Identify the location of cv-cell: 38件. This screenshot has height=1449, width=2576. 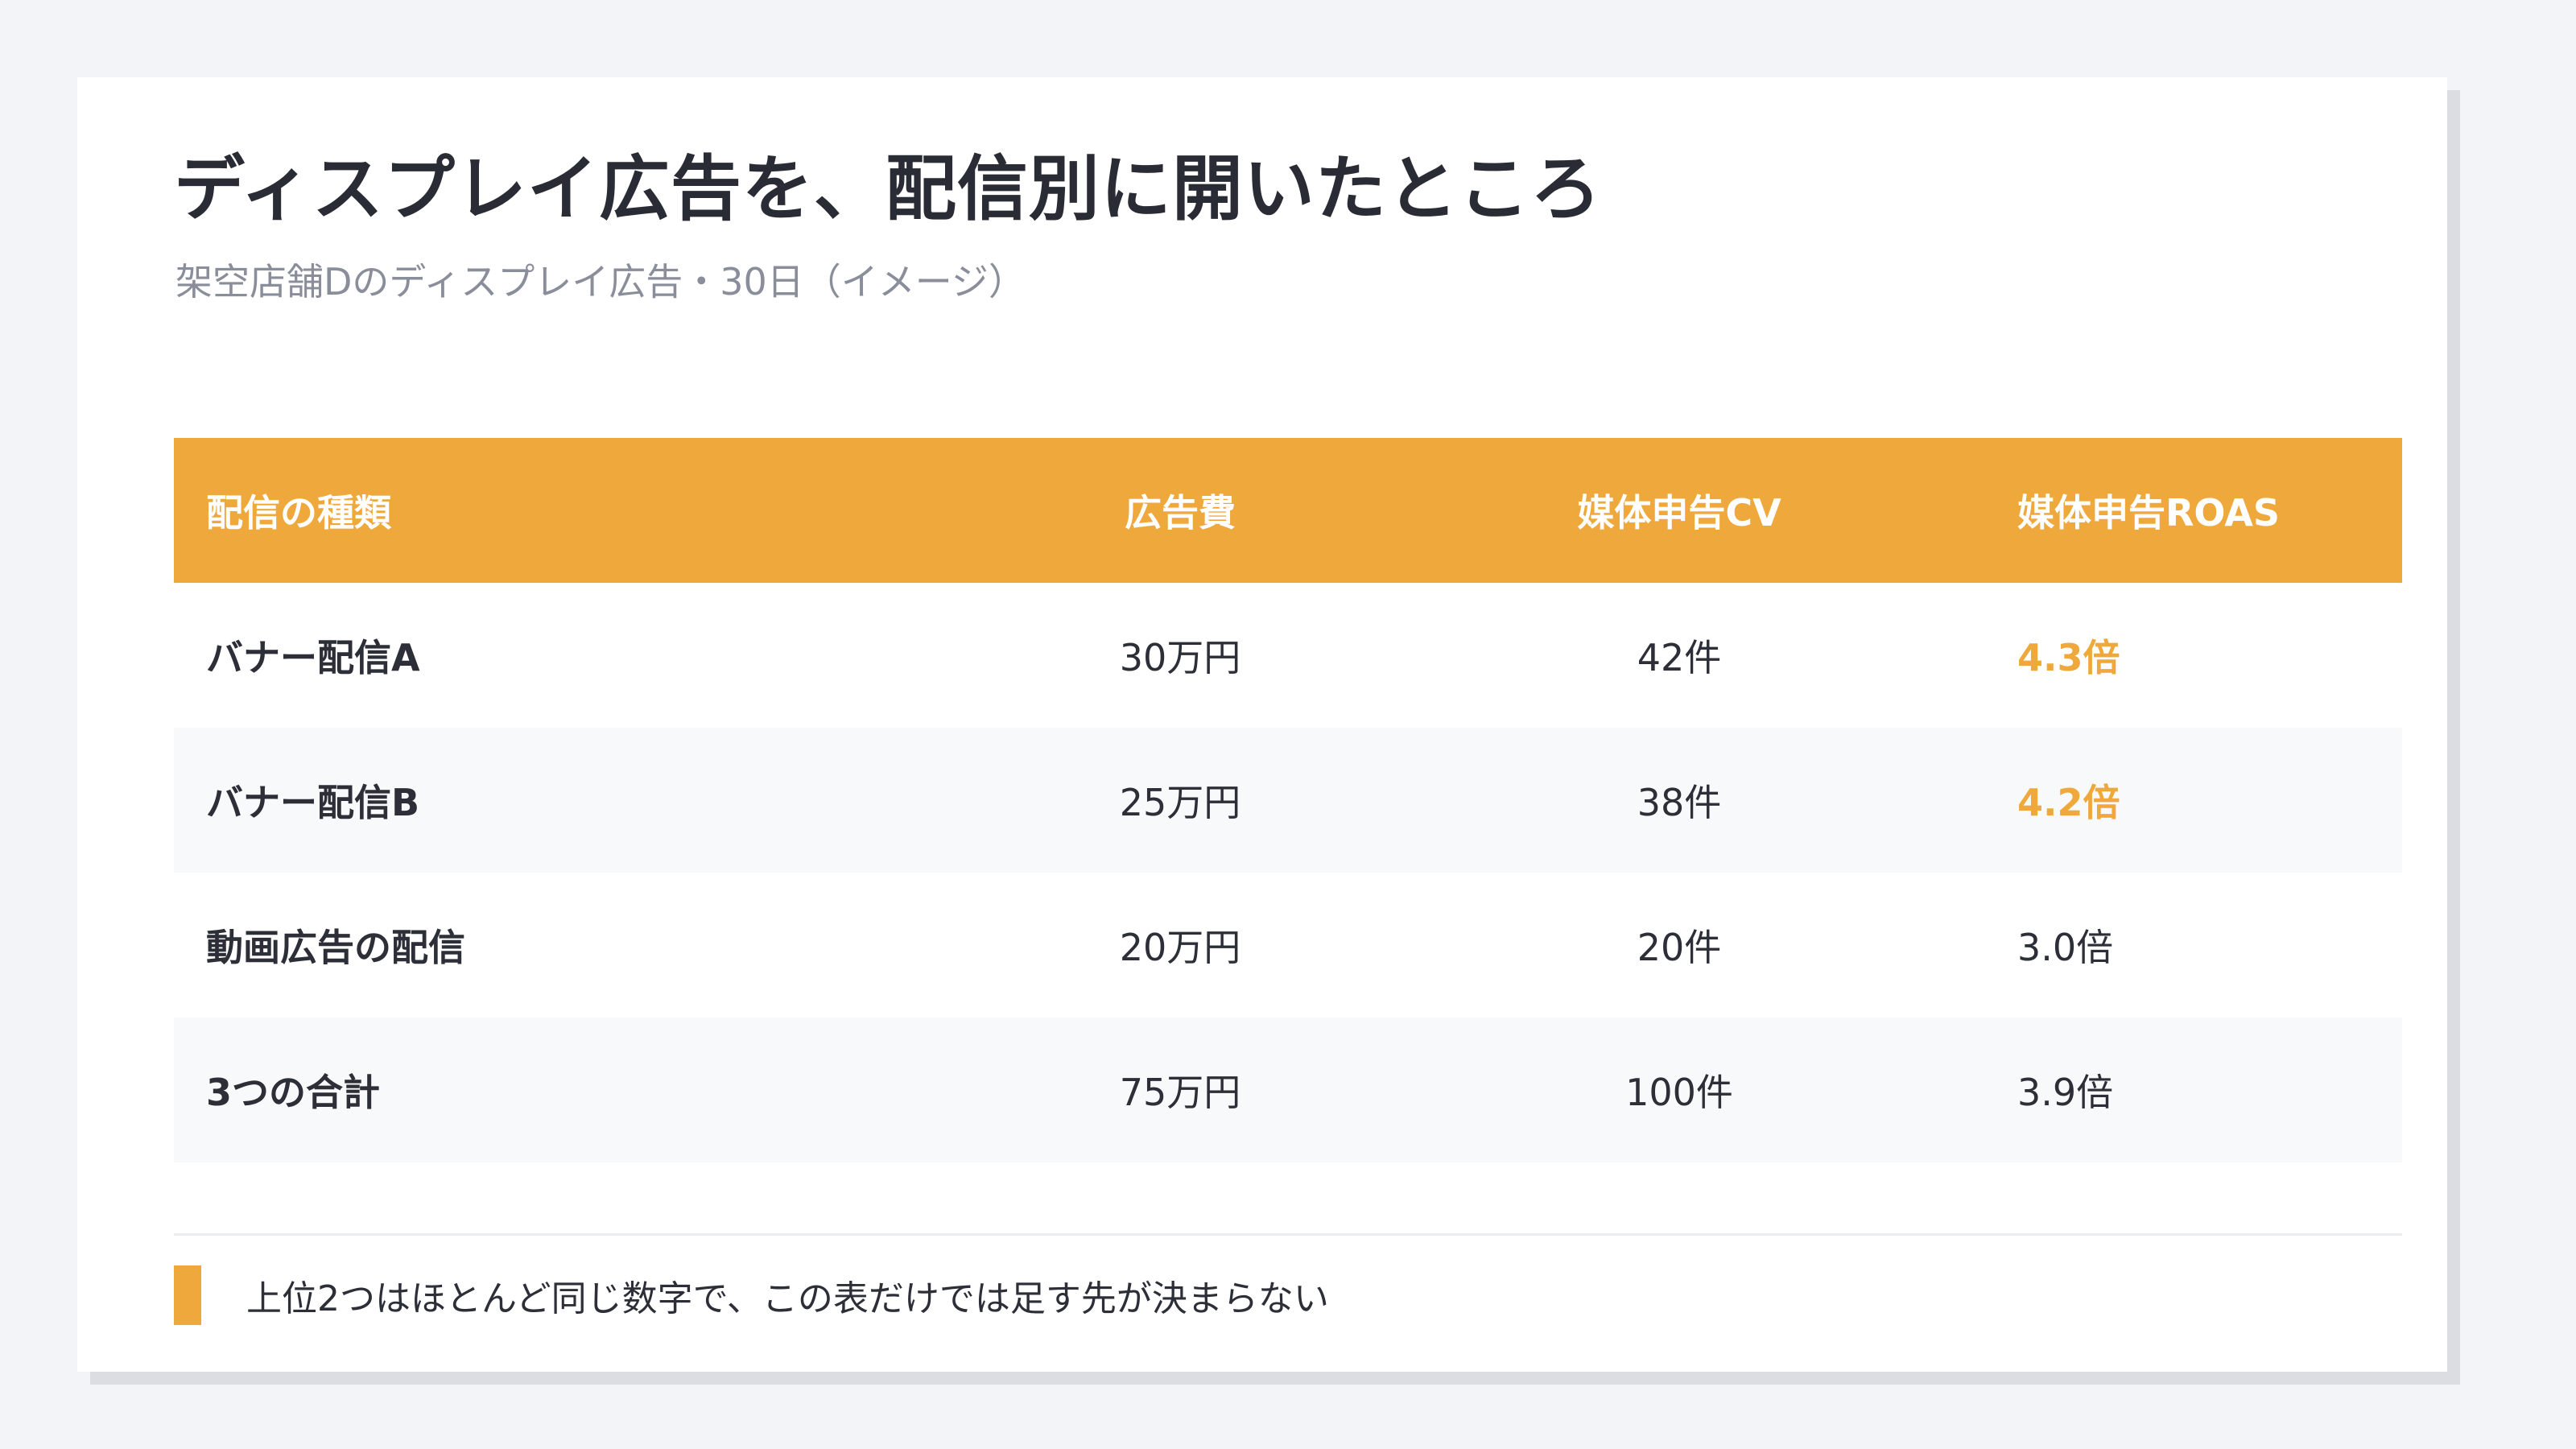
(1680, 802).